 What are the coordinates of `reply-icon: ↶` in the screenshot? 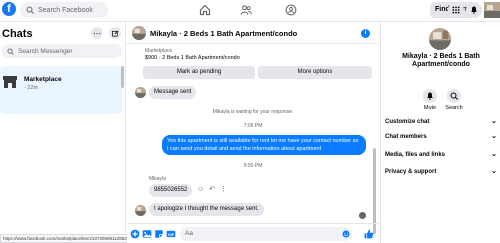 It's located at (212, 189).